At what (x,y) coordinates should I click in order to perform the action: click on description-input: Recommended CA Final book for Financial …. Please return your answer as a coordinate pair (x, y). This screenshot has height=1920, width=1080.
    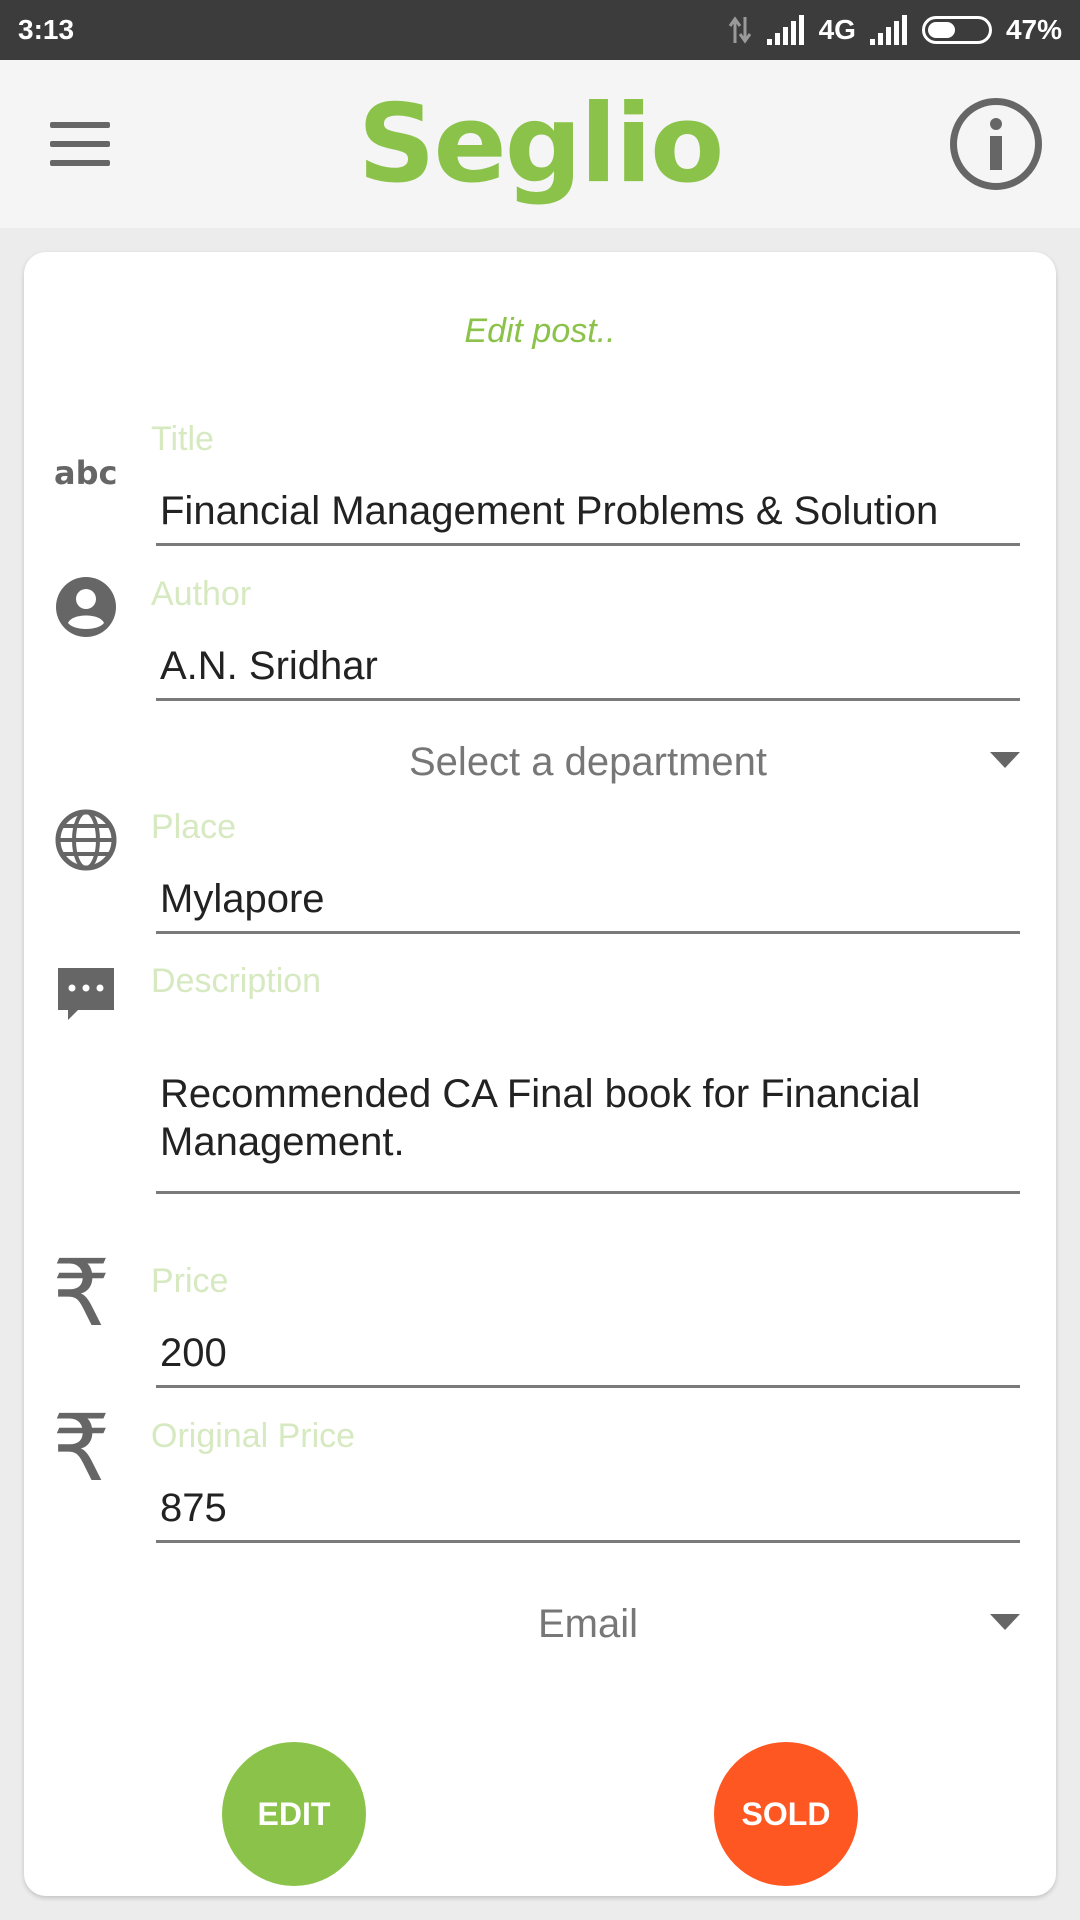
    Looking at the image, I should click on (588, 1132).